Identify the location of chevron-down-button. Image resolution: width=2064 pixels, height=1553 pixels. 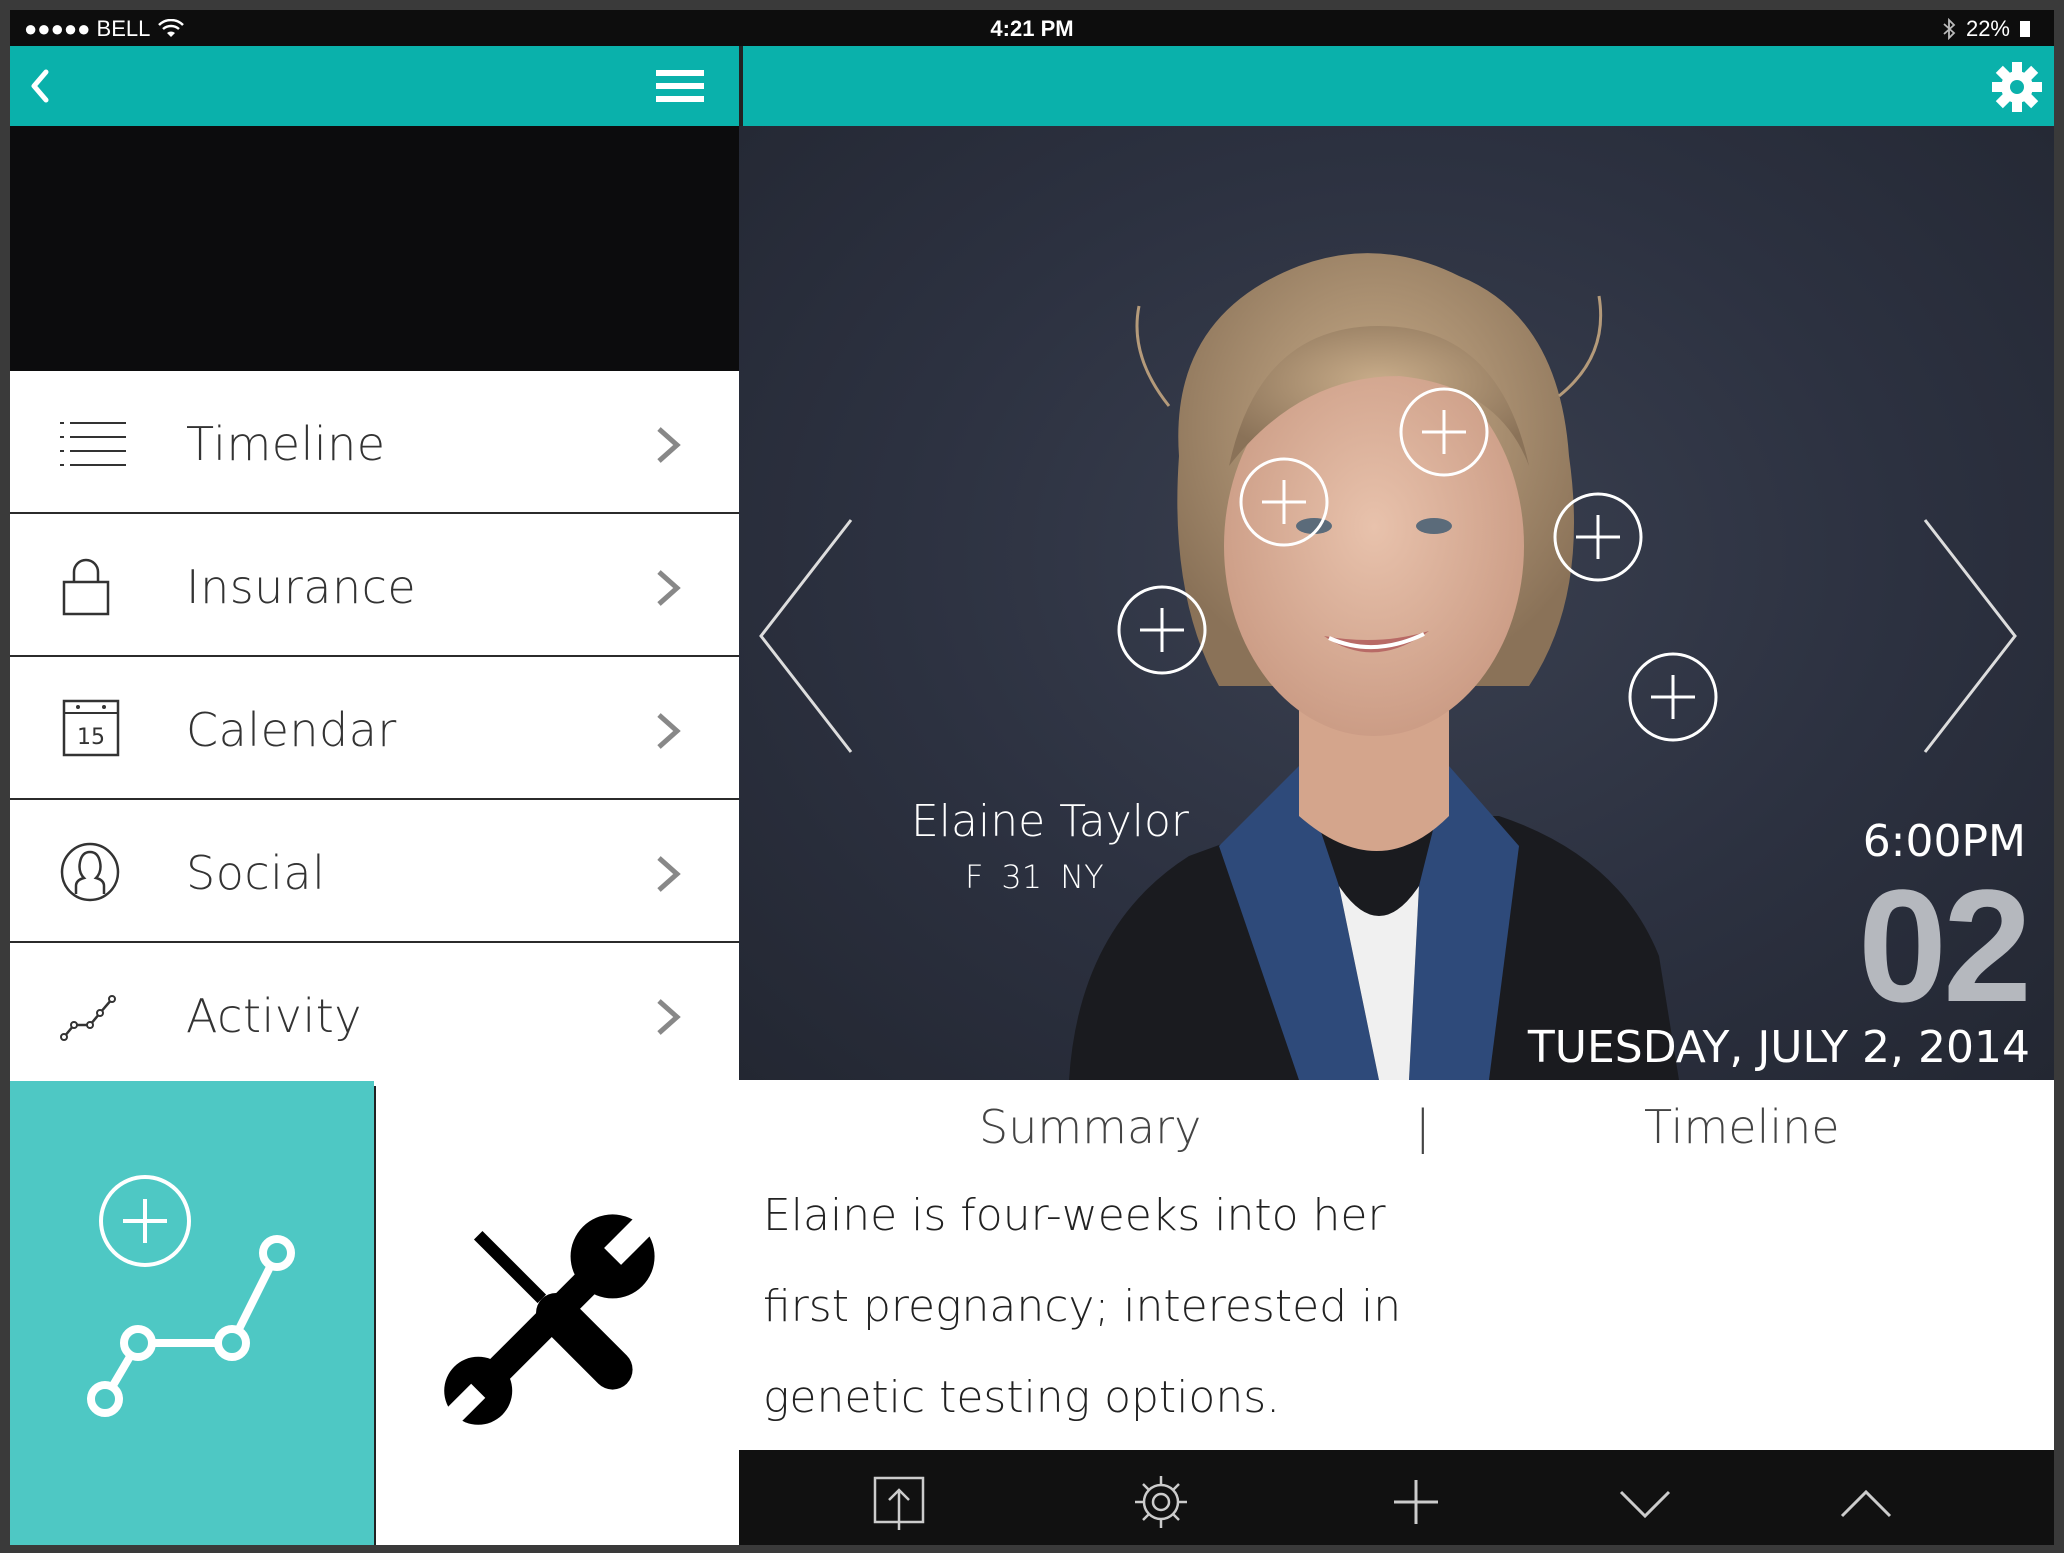
(1645, 1502).